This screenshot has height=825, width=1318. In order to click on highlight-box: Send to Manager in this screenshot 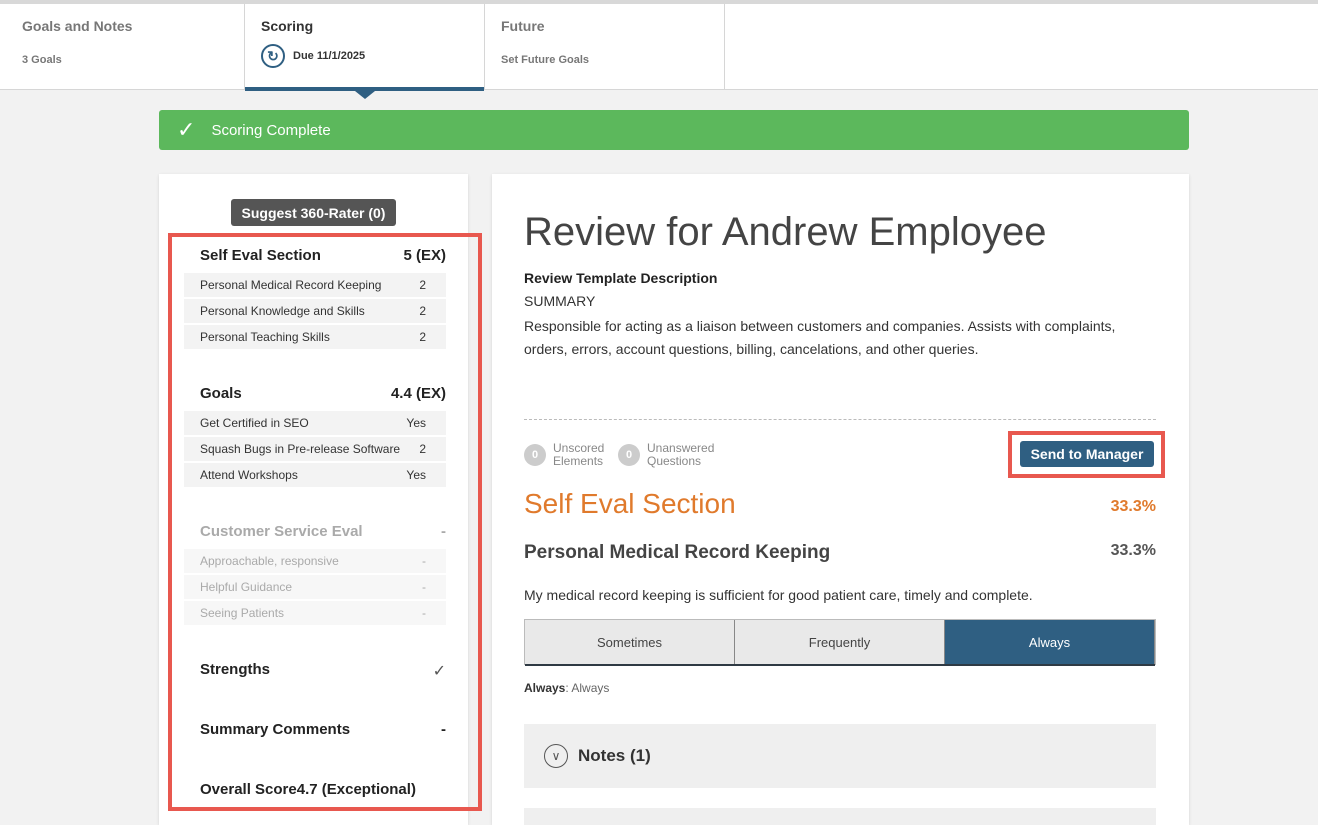, I will do `click(1086, 454)`.